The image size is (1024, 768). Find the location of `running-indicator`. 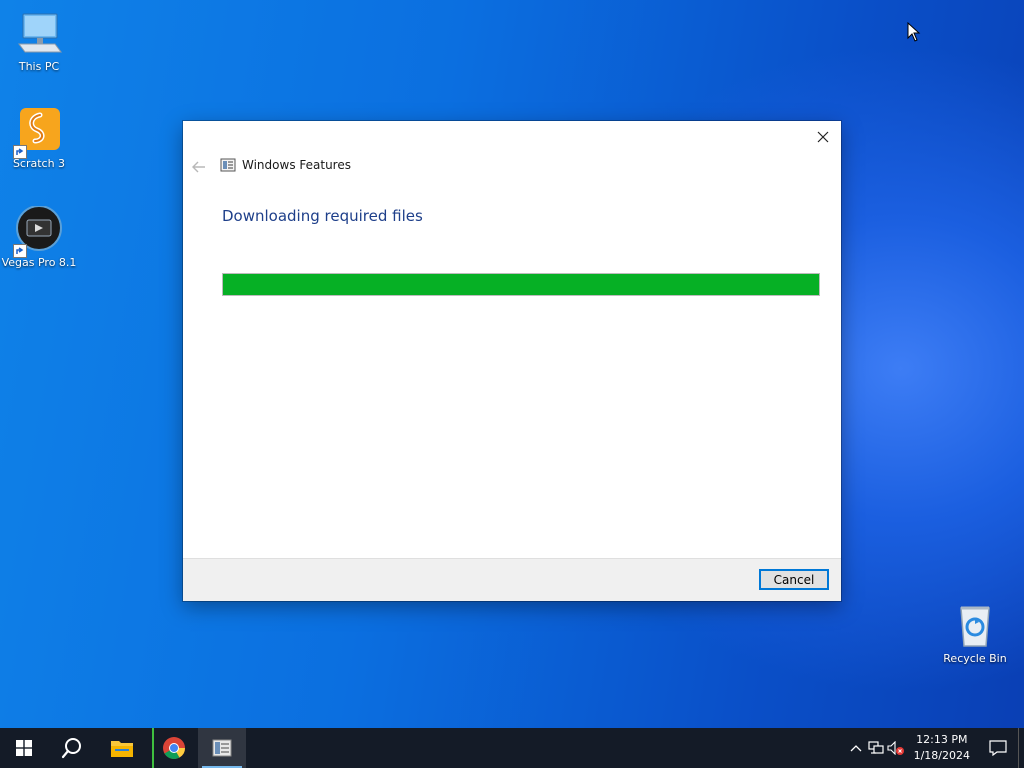

running-indicator is located at coordinates (174, 748).